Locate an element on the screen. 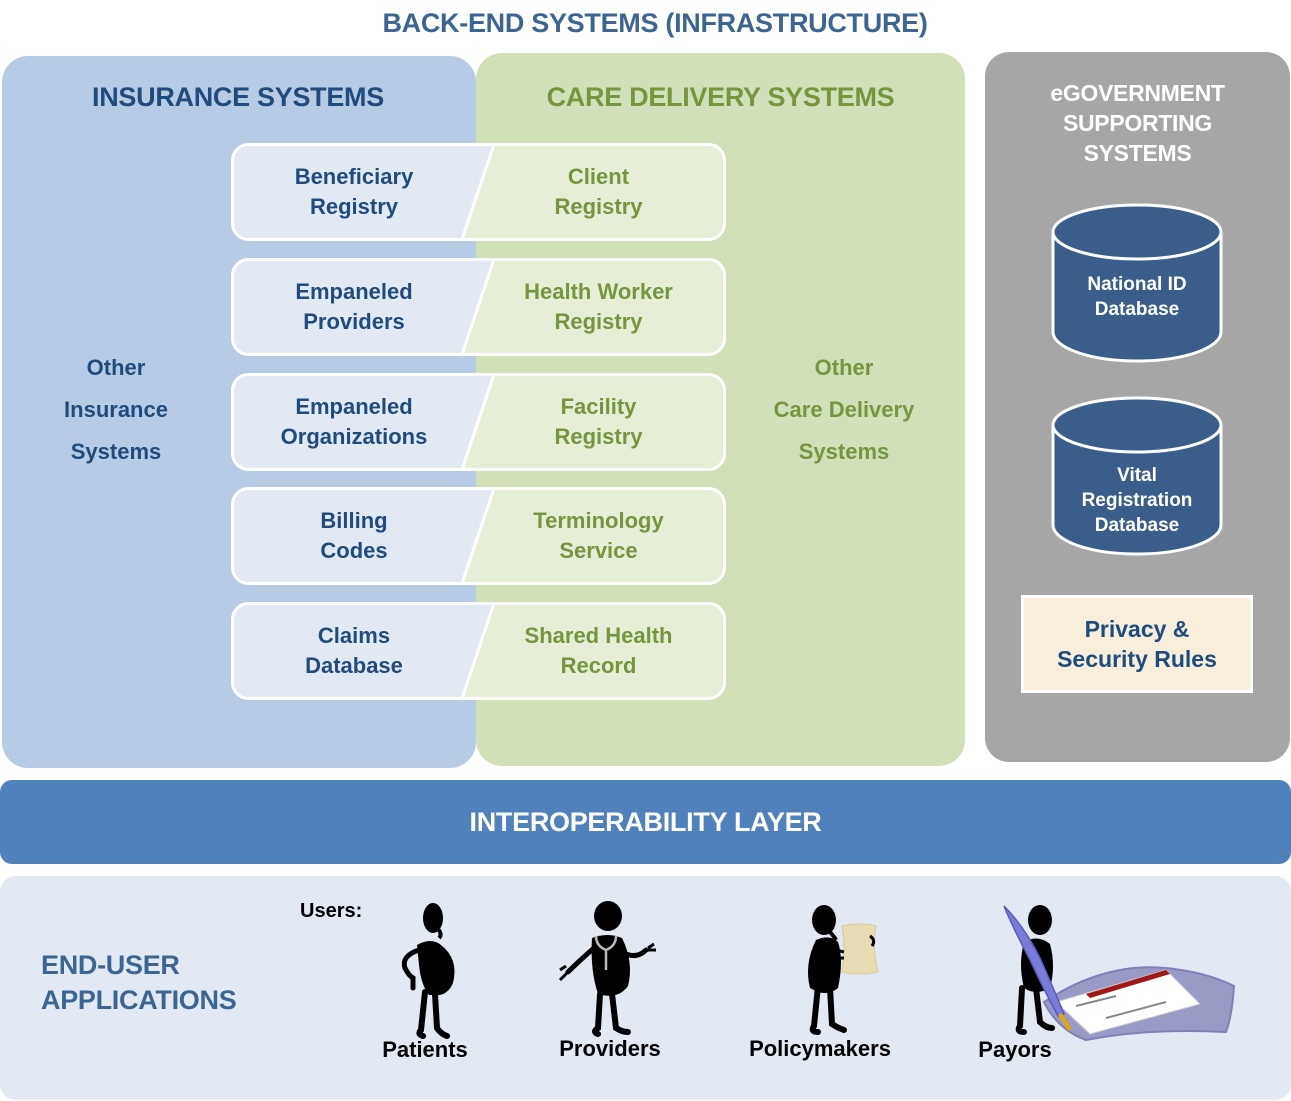 This screenshot has height=1101, width=1291. egov-header-line: SUPPORTING is located at coordinates (1137, 123).